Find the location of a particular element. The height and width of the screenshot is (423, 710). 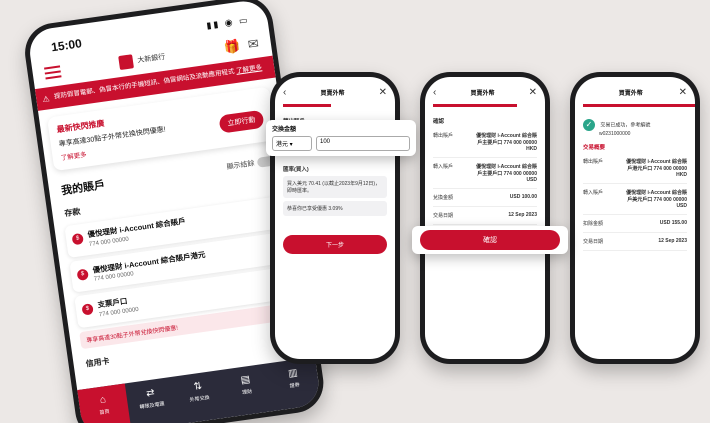

tab-securities: ▥ 證券 is located at coordinates (294, 384).